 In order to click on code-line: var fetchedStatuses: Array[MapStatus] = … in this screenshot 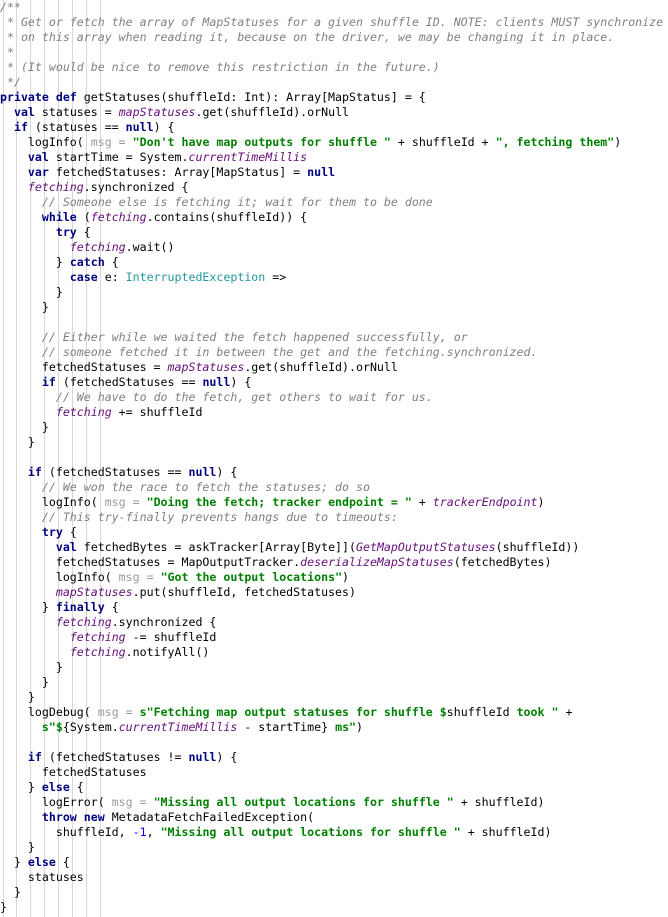, I will do `click(334, 172)`.